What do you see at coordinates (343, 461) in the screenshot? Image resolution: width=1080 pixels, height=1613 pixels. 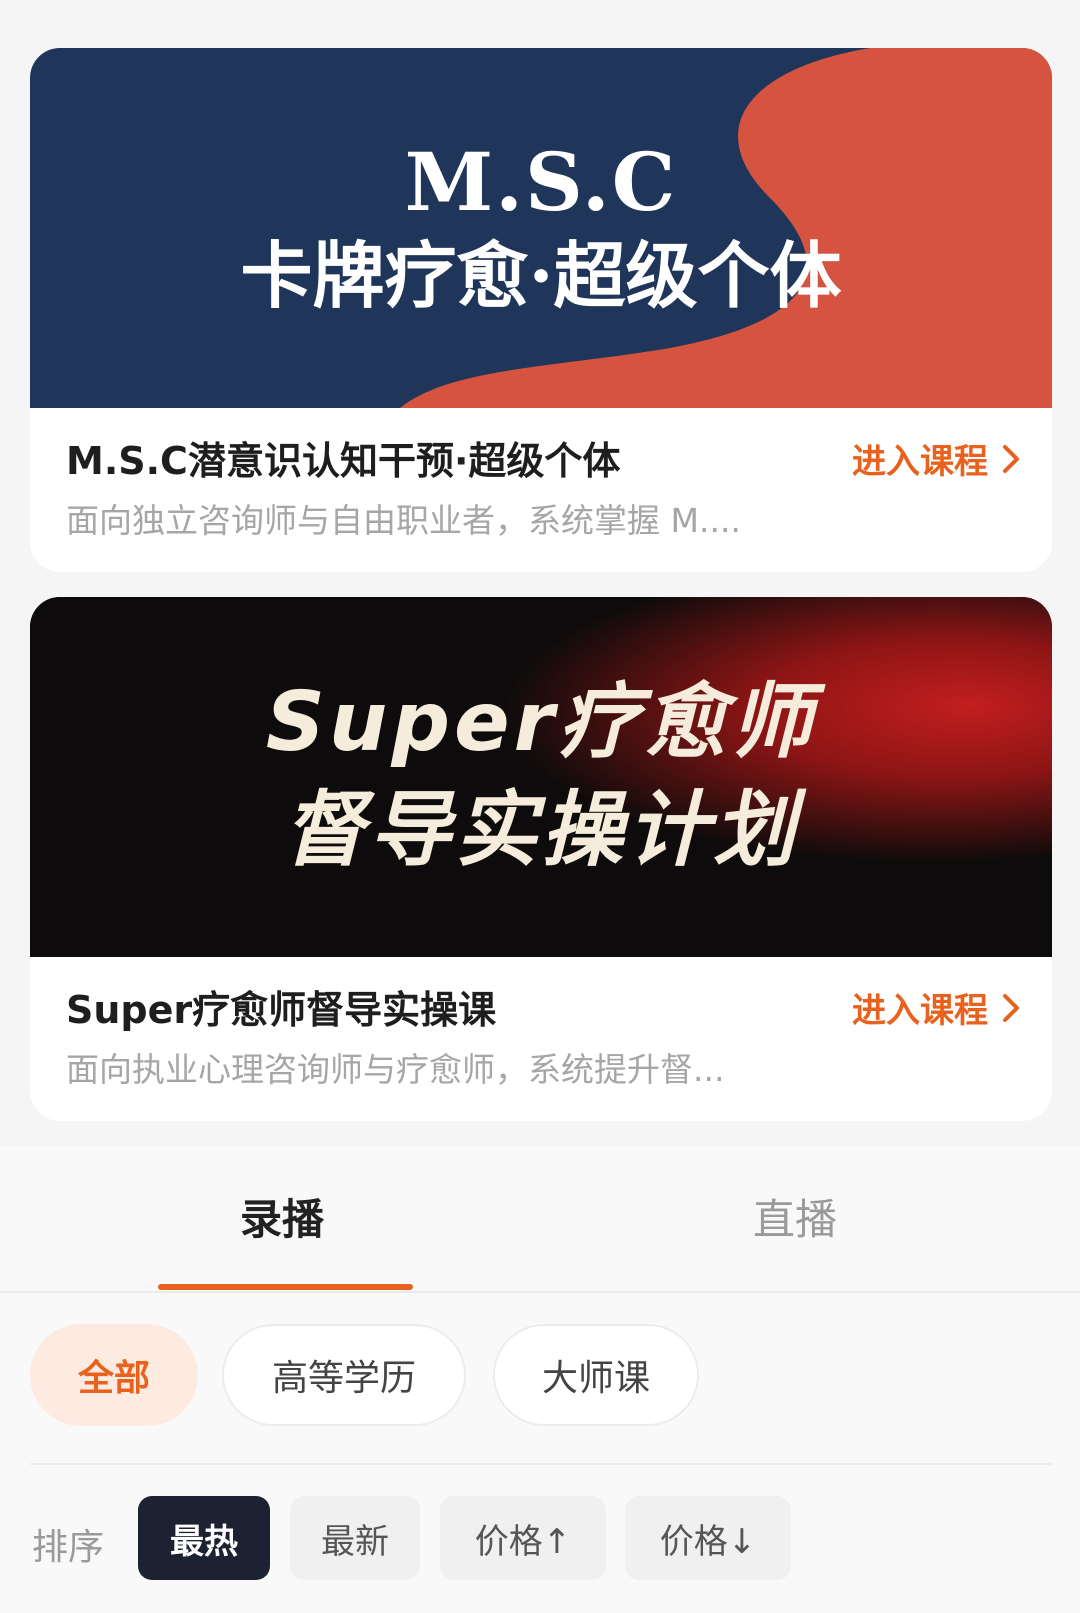 I see `course-title: M.S.C潜意识认知干预·超级个体` at bounding box center [343, 461].